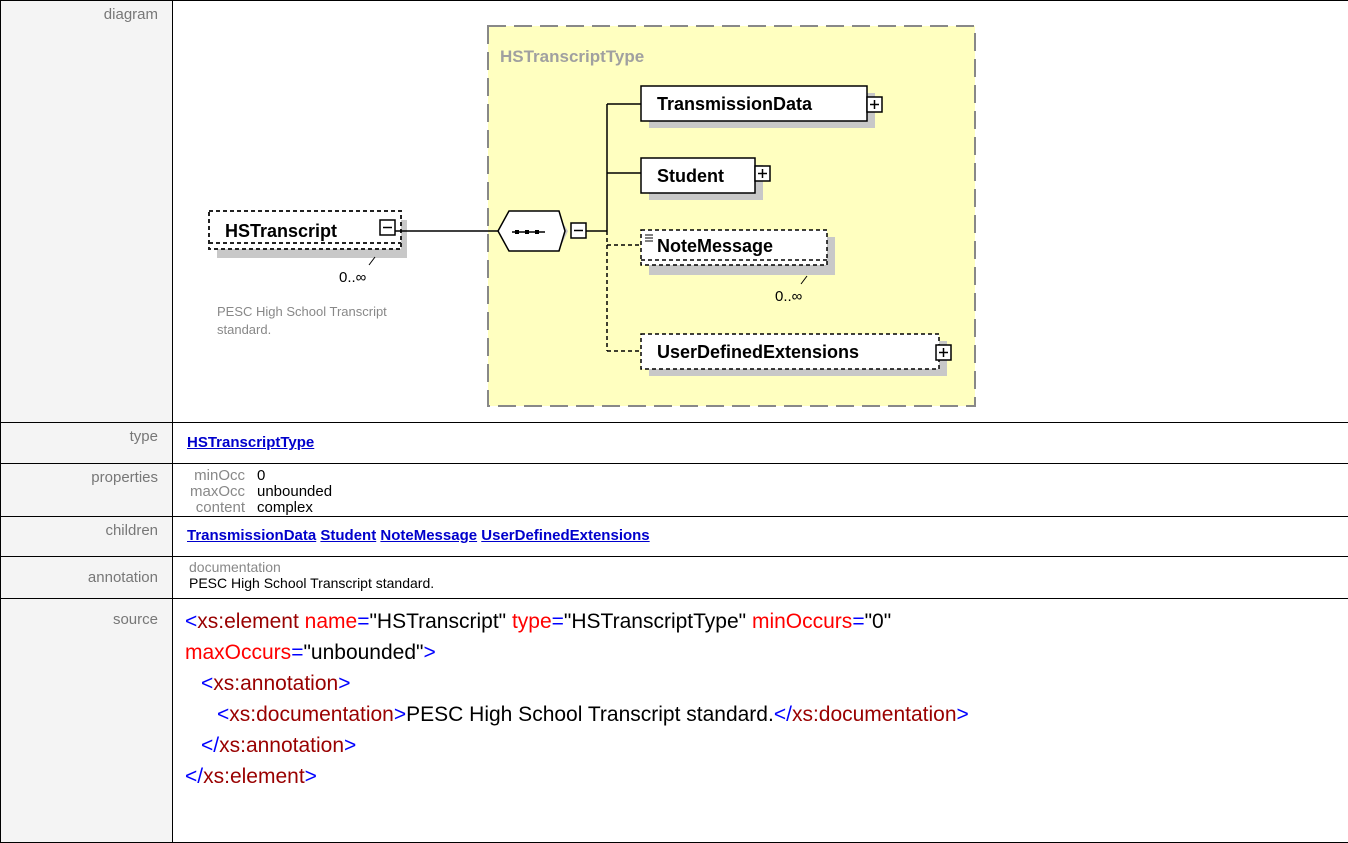 The image size is (1348, 843). Describe the element at coordinates (578, 230) in the screenshot. I see `sequence-collapse-icon` at that location.